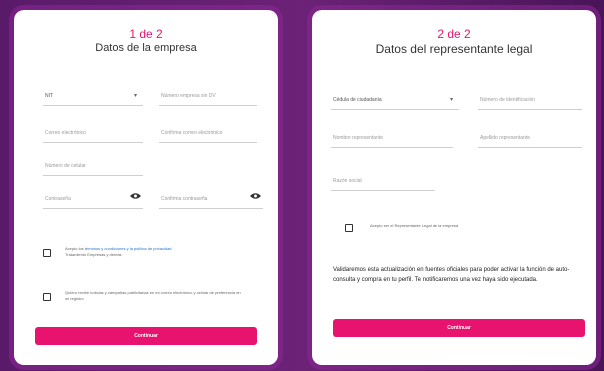  What do you see at coordinates (93, 166) in the screenshot?
I see `cellphone-field: Número de celular` at bounding box center [93, 166].